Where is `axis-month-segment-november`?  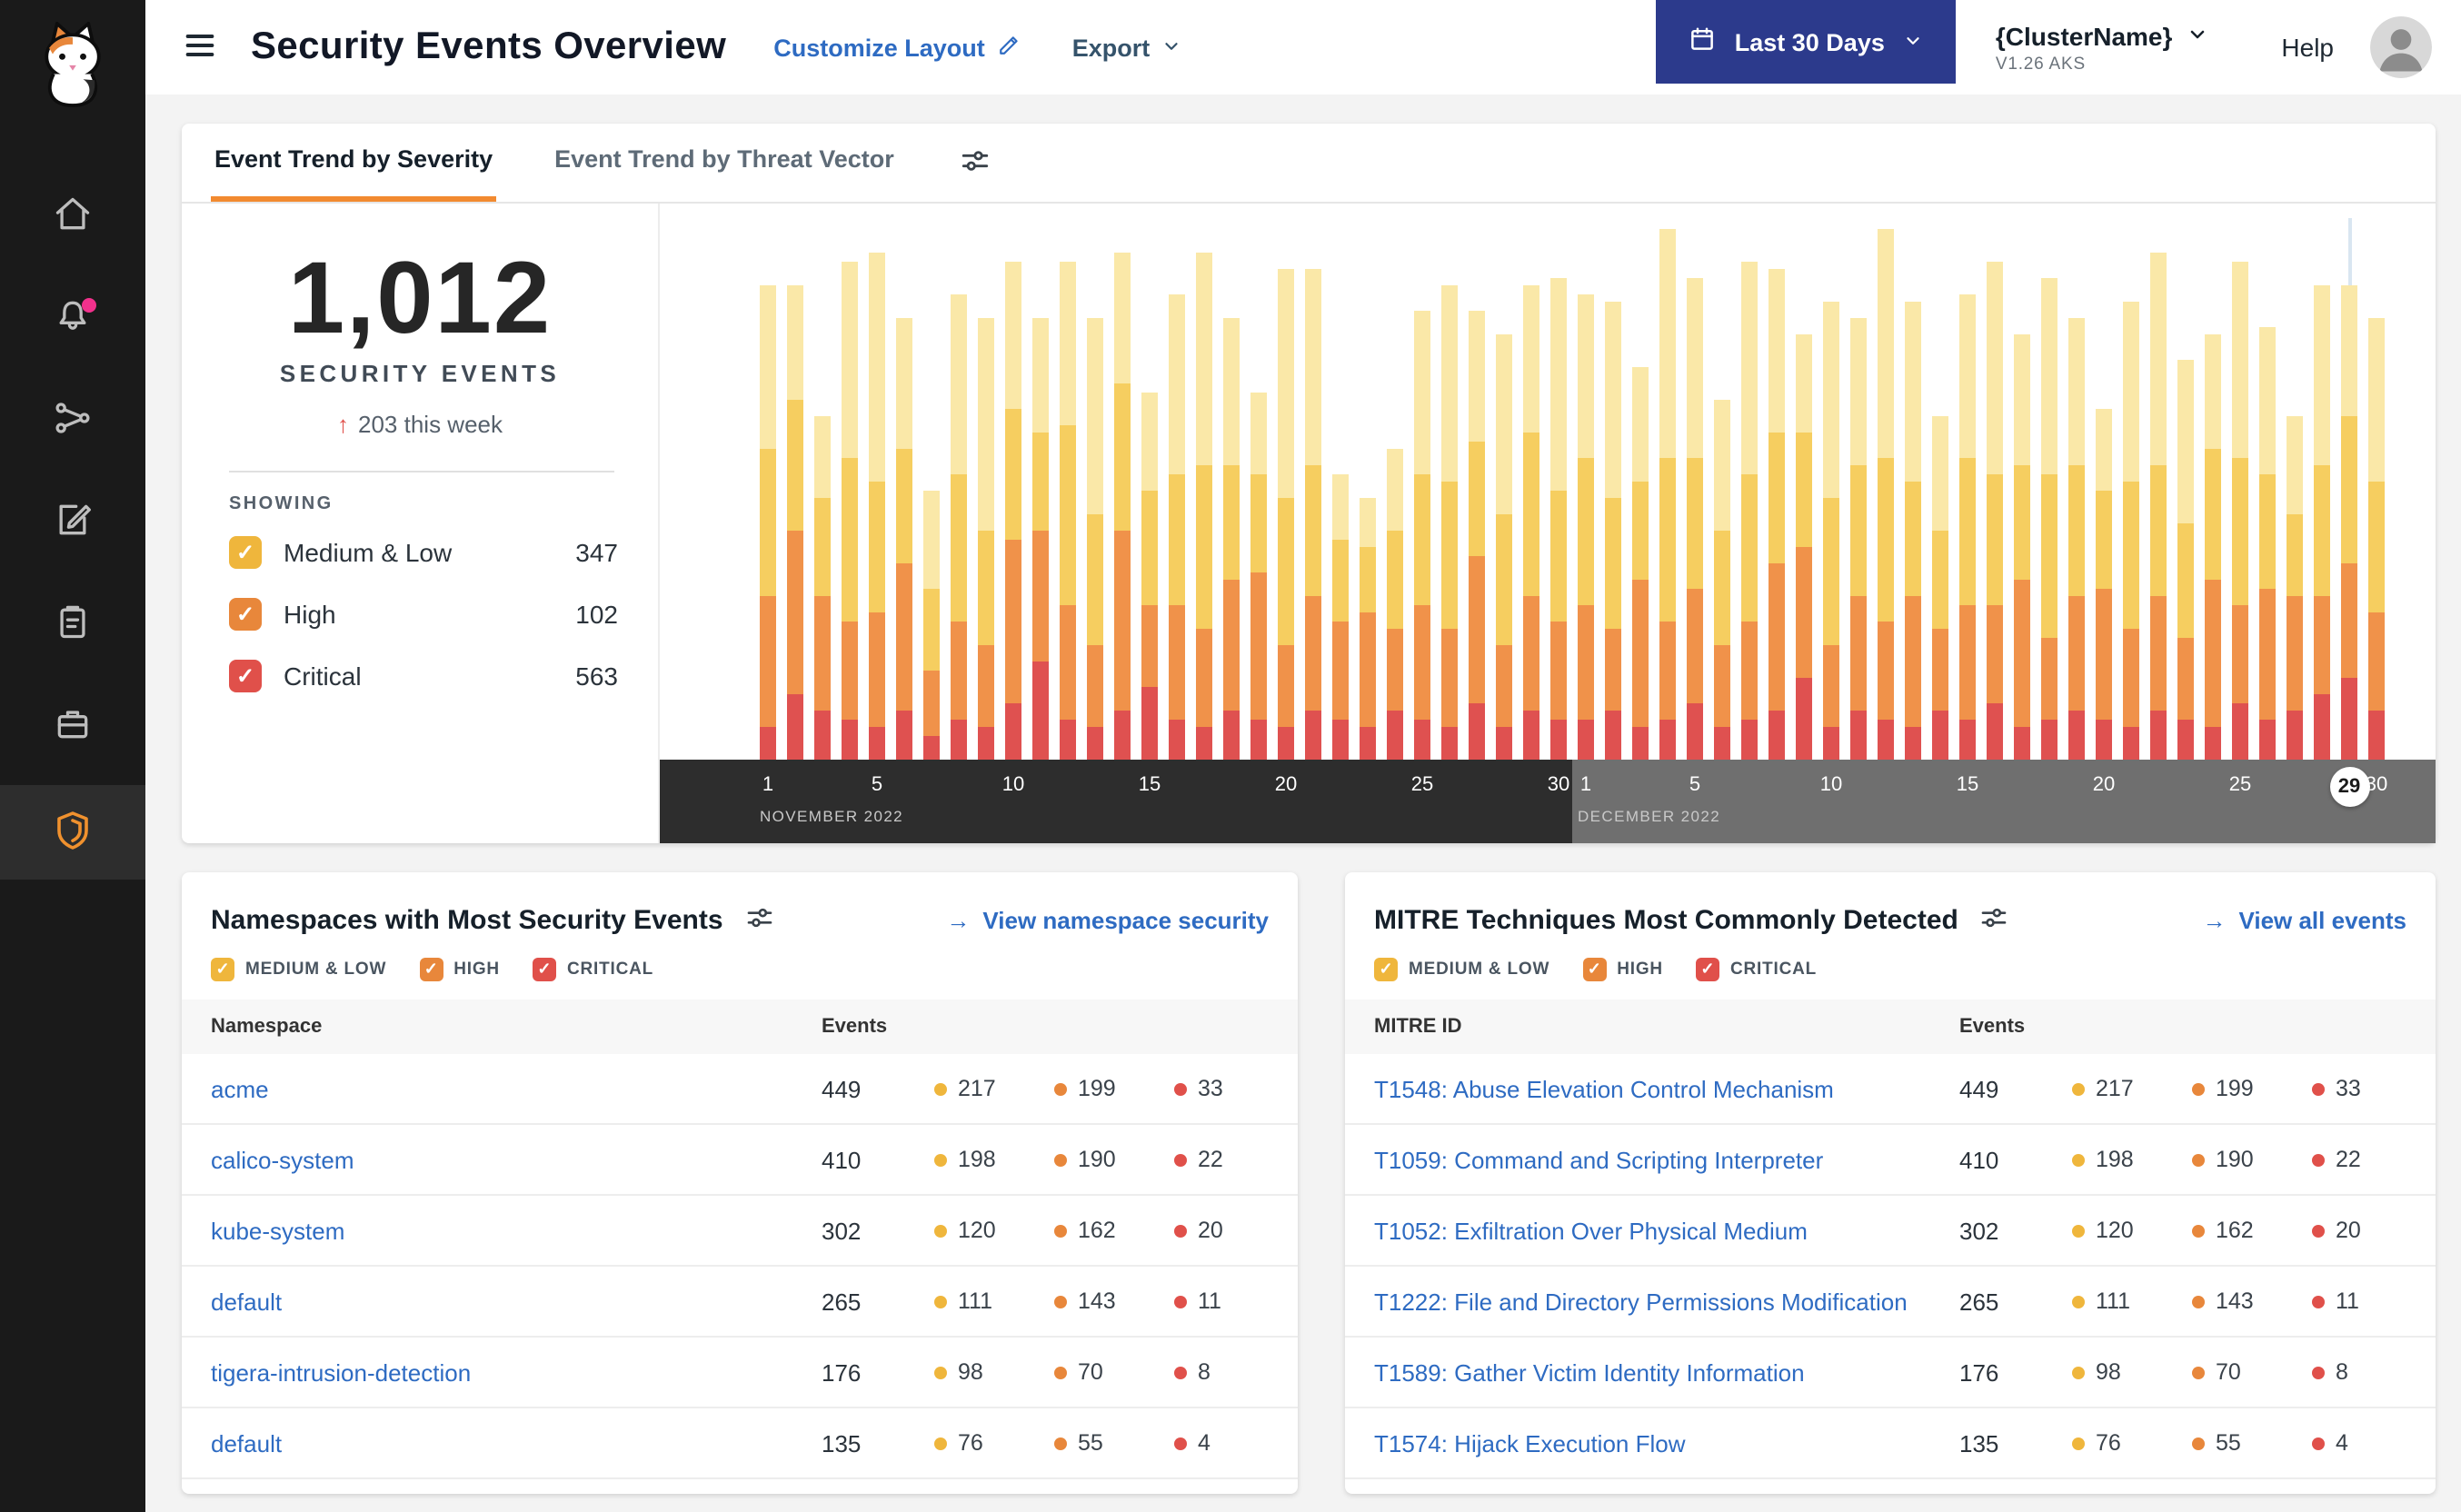
axis-month-segment-november is located at coordinates (1116, 801).